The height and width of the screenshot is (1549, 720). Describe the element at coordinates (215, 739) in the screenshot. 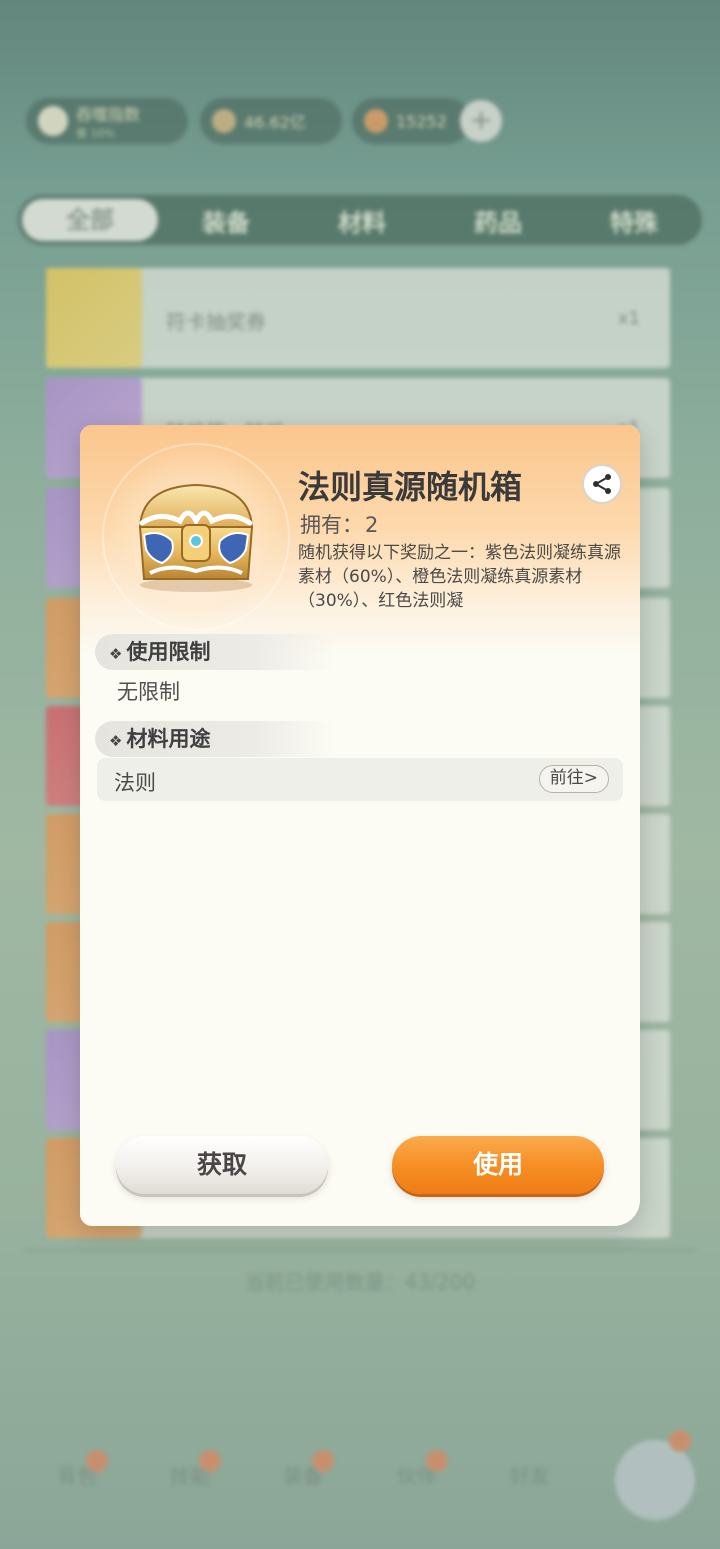

I see `section-header-usage: ❖ 材料用途` at that location.